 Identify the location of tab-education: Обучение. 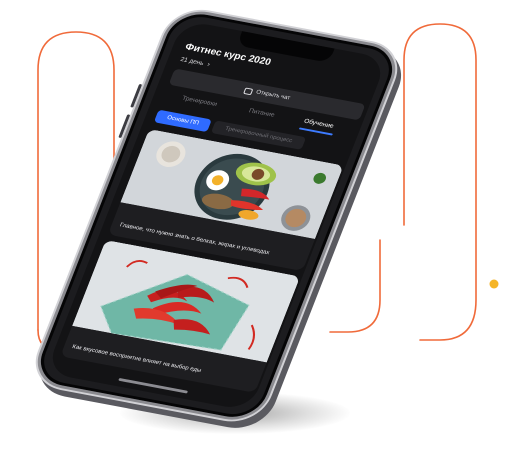
(319, 124).